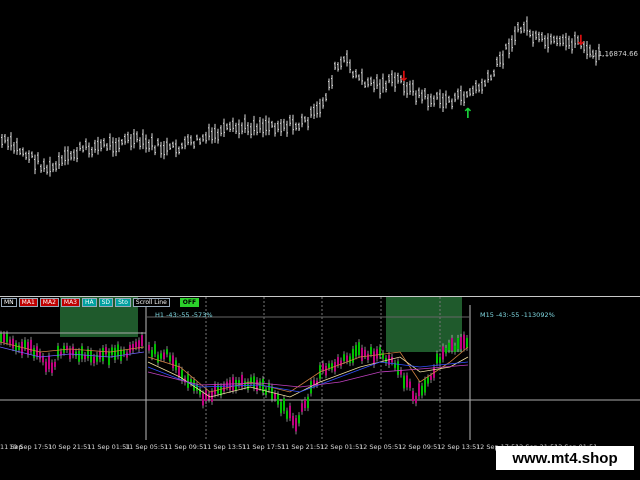  Describe the element at coordinates (49, 302) in the screenshot. I see `ma2-button: MA2` at that location.